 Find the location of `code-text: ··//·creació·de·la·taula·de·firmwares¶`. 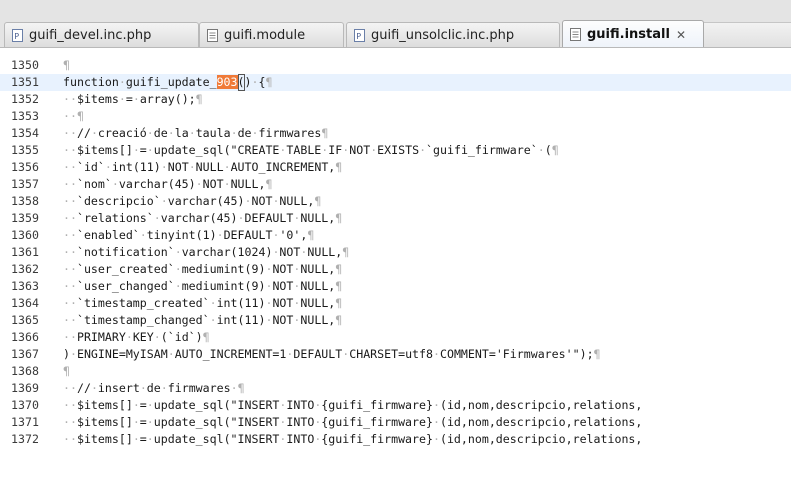

code-text: ··//·creació·de·la·taula·de·firmwares¶ is located at coordinates (195, 133).